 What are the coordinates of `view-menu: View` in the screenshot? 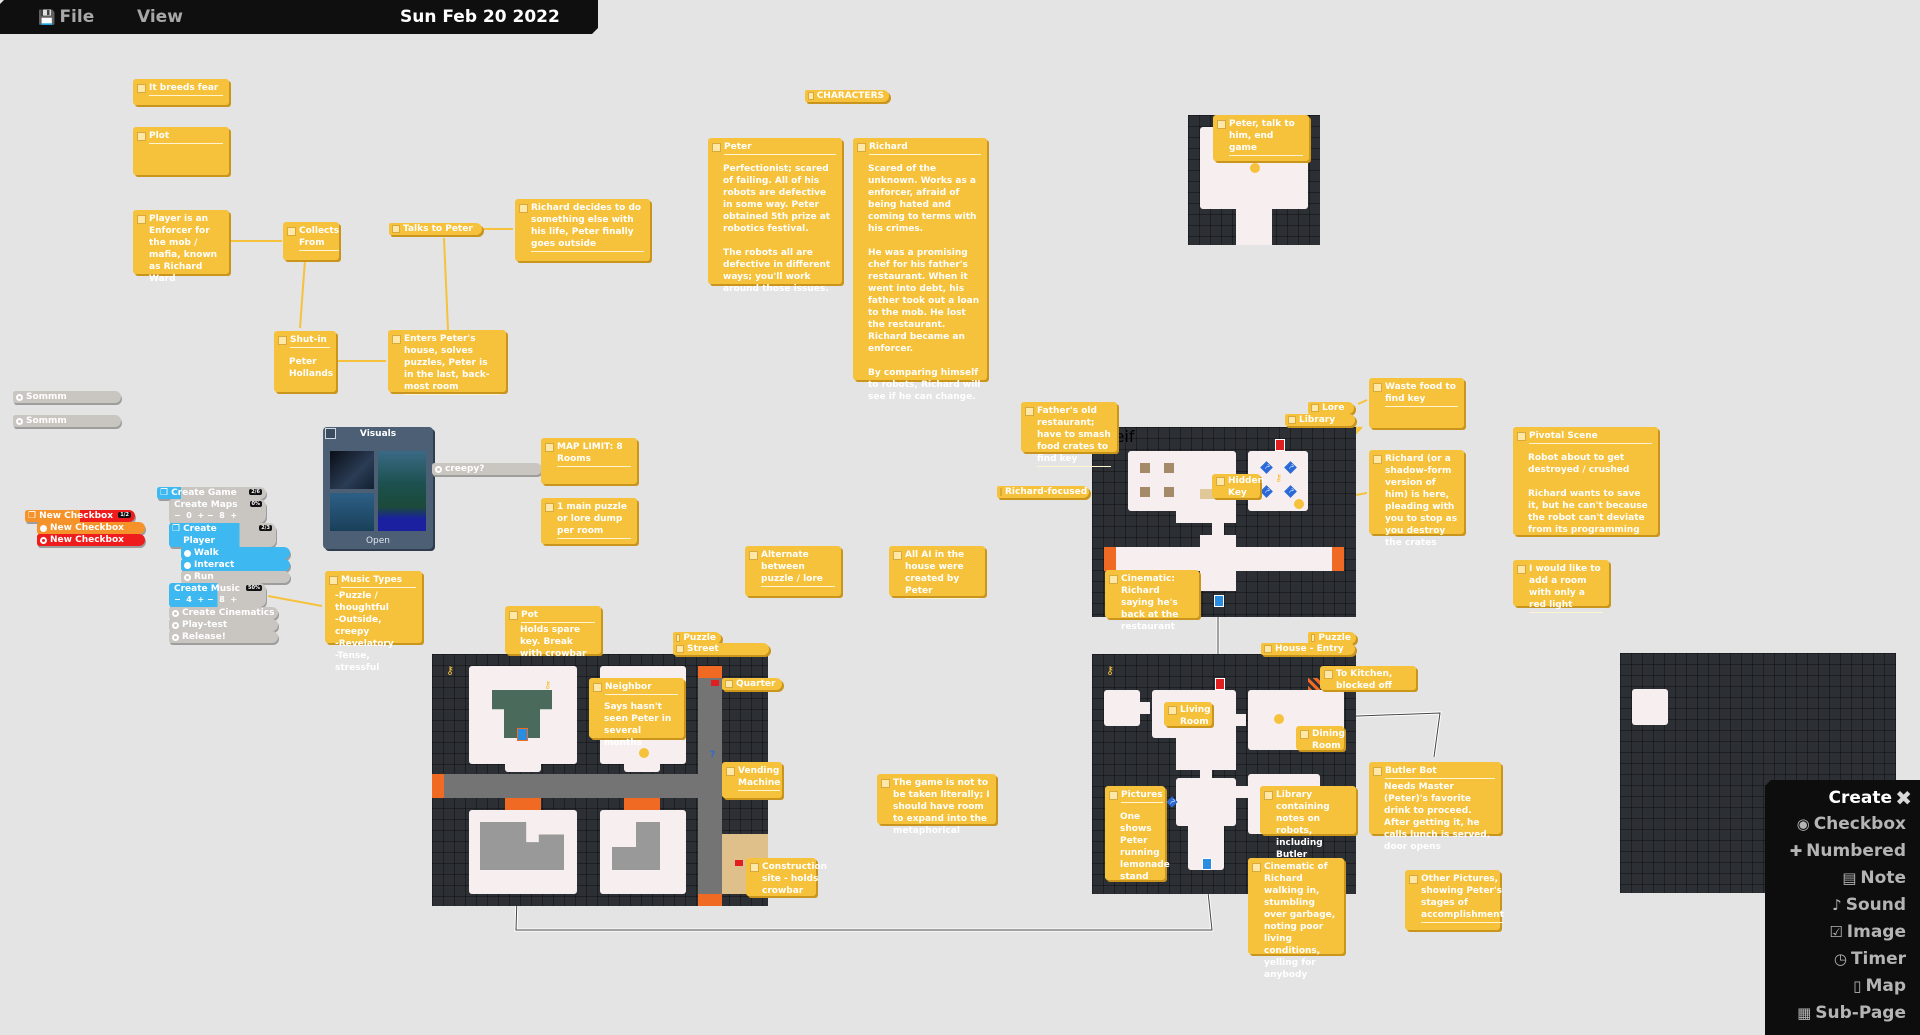 It's located at (160, 17).